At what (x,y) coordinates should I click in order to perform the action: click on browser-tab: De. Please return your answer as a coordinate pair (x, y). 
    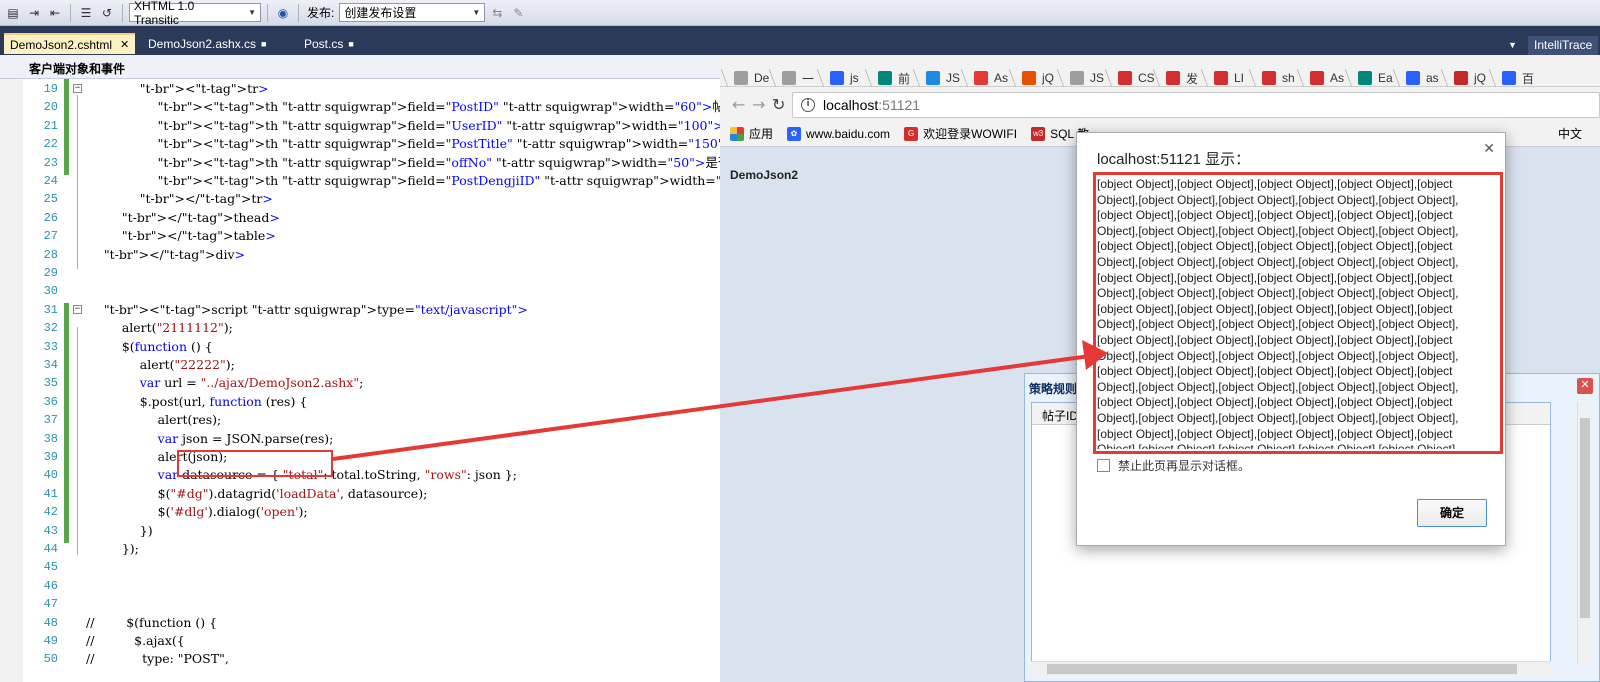
    Looking at the image, I should click on (751, 78).